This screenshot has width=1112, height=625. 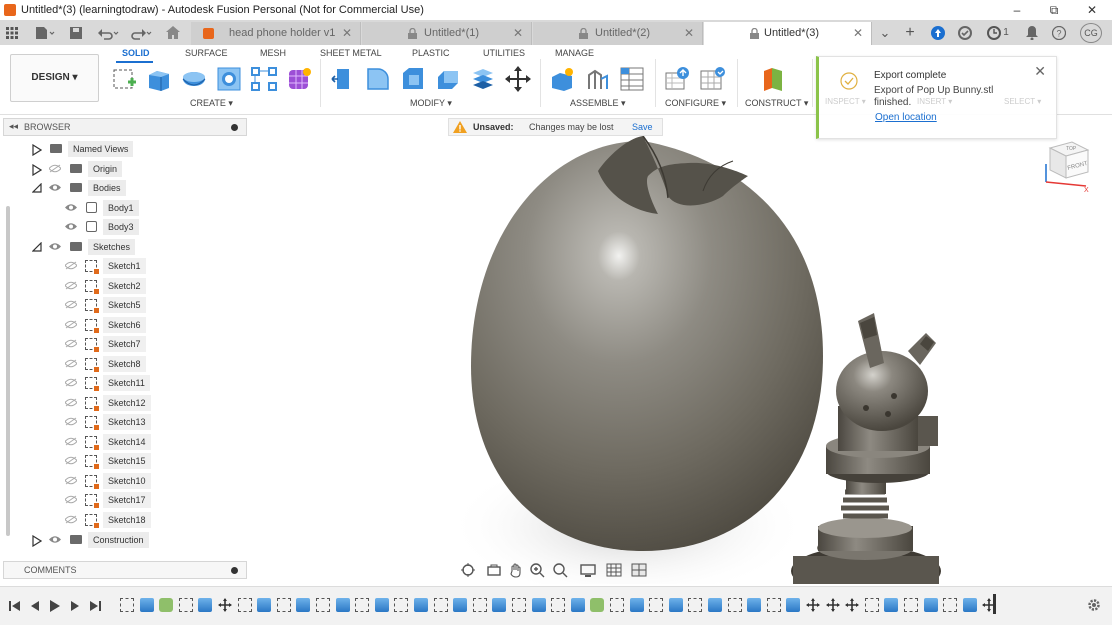 What do you see at coordinates (229, 79) in the screenshot?
I see `hole-icon` at bounding box center [229, 79].